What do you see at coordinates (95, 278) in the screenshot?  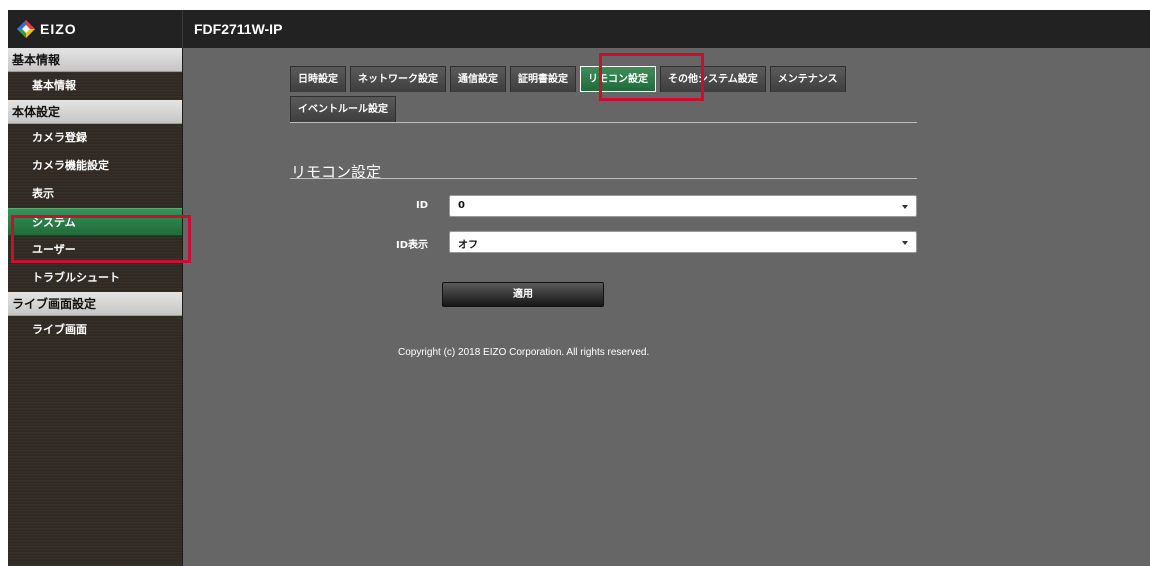 I see `sidebar-item-troubleshoot: トラブルシュート` at bounding box center [95, 278].